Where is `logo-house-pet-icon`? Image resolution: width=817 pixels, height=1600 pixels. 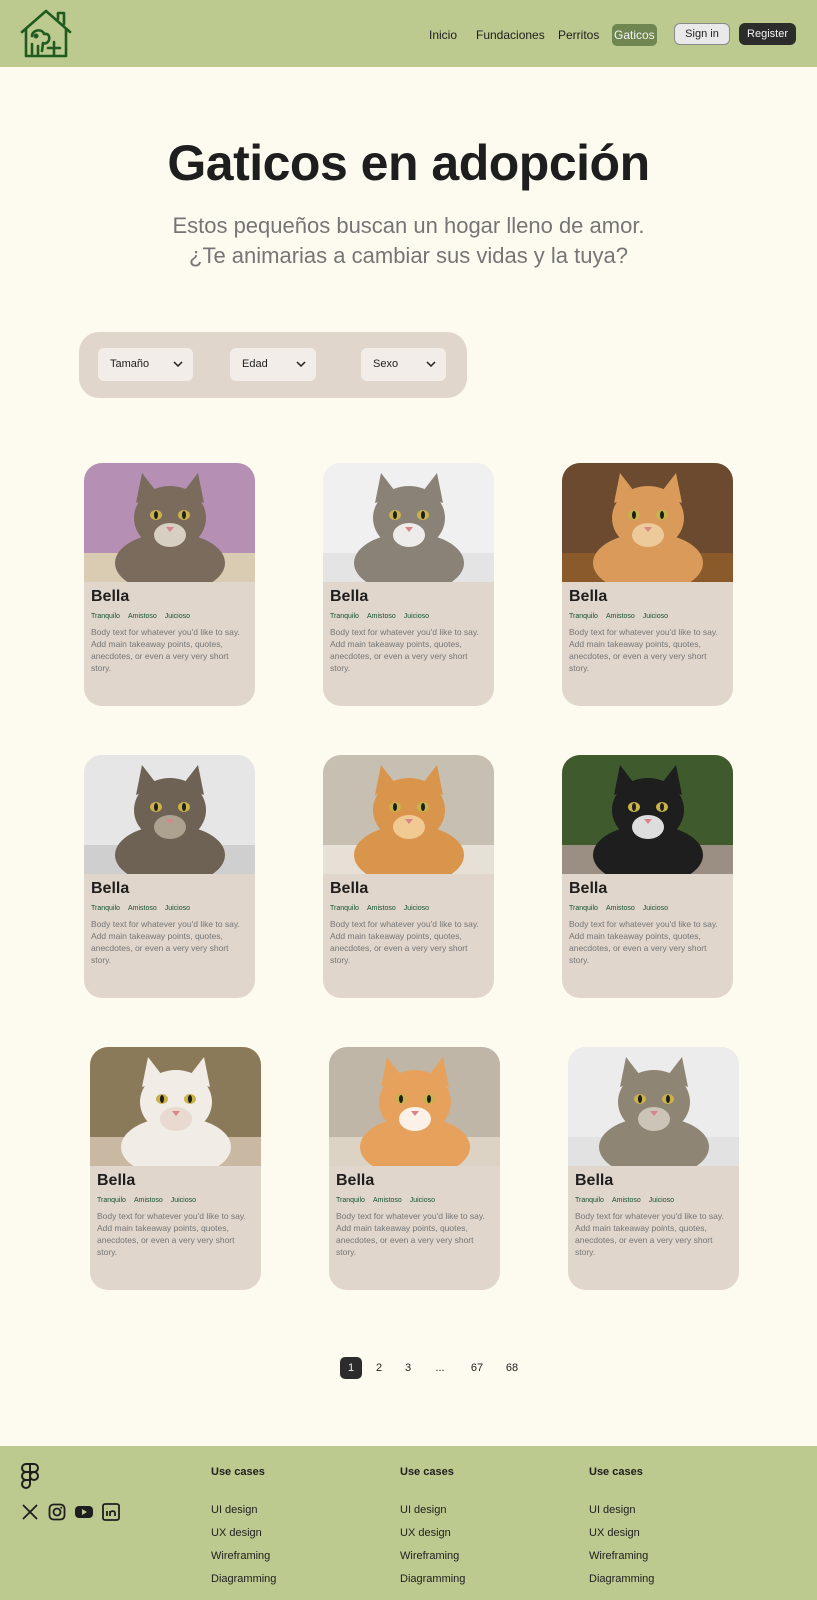
logo-house-pet-icon is located at coordinates (46, 33).